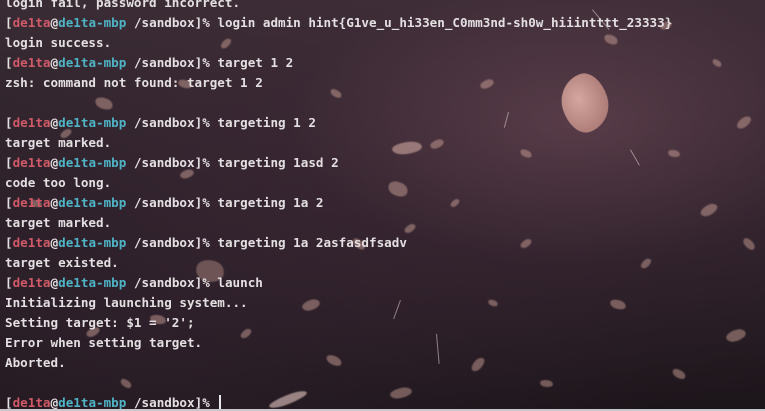 This screenshot has width=765, height=411. What do you see at coordinates (385, 6) in the screenshot?
I see `output-line: login fail, password incorrect.` at bounding box center [385, 6].